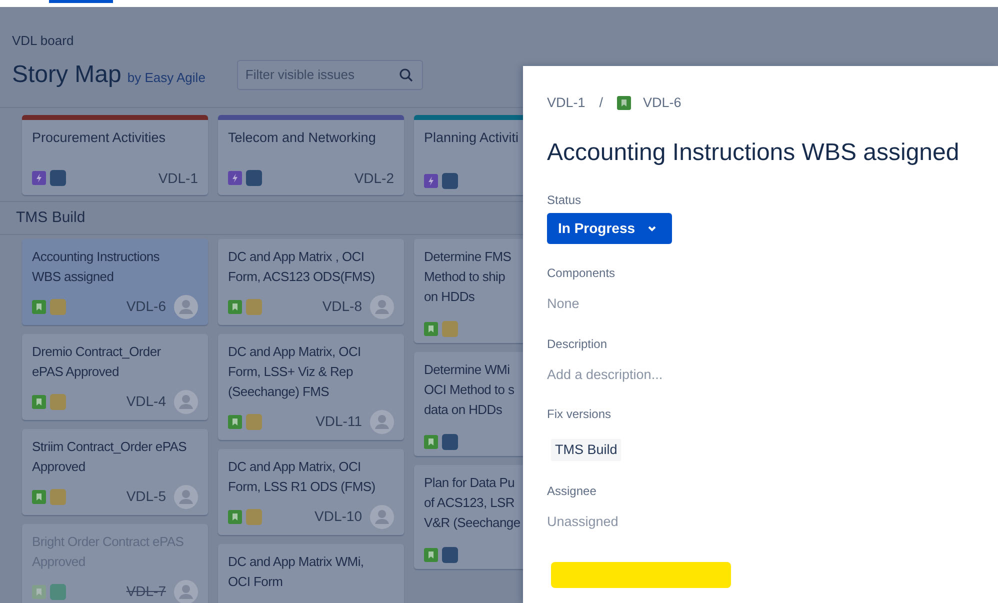  What do you see at coordinates (67, 75) in the screenshot?
I see `page-title: Story Map` at bounding box center [67, 75].